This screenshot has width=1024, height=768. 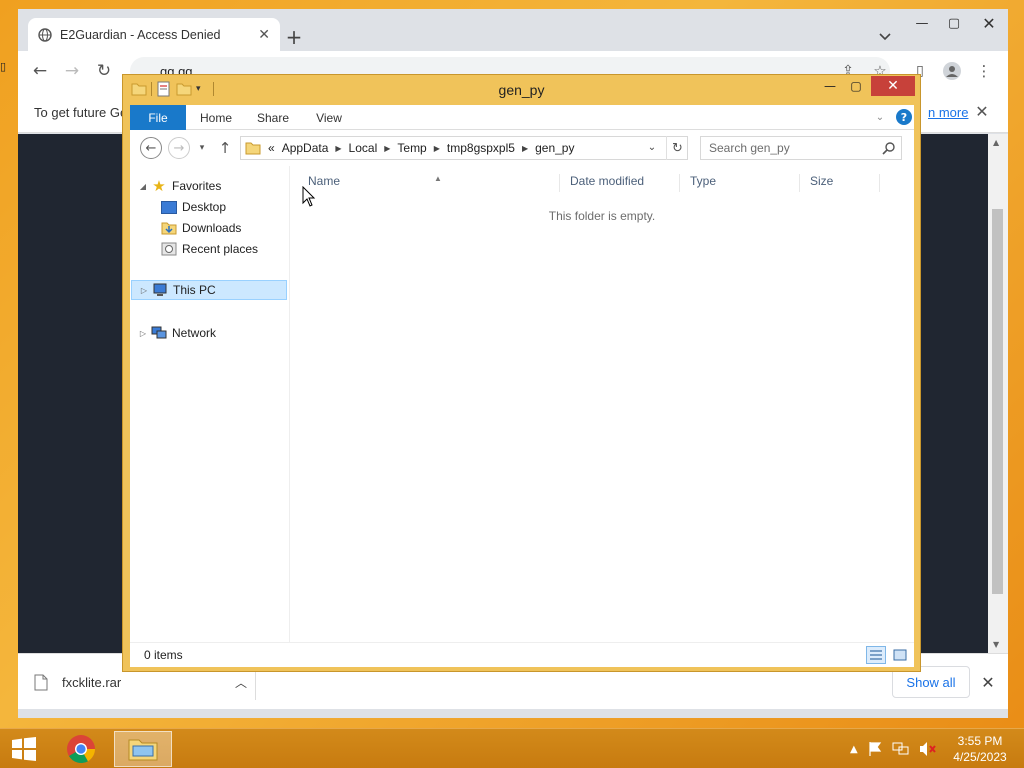 I want to click on new-tab-button: +, so click(x=294, y=37).